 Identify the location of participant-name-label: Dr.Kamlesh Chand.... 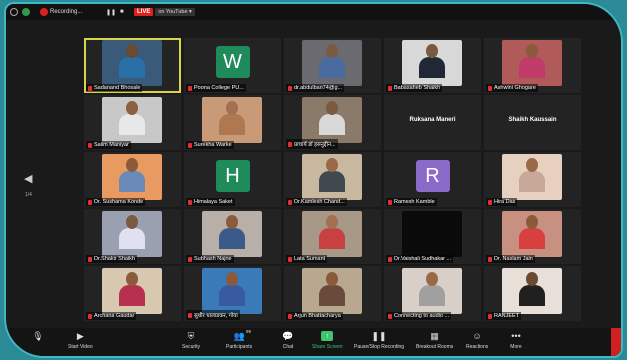
(316, 202).